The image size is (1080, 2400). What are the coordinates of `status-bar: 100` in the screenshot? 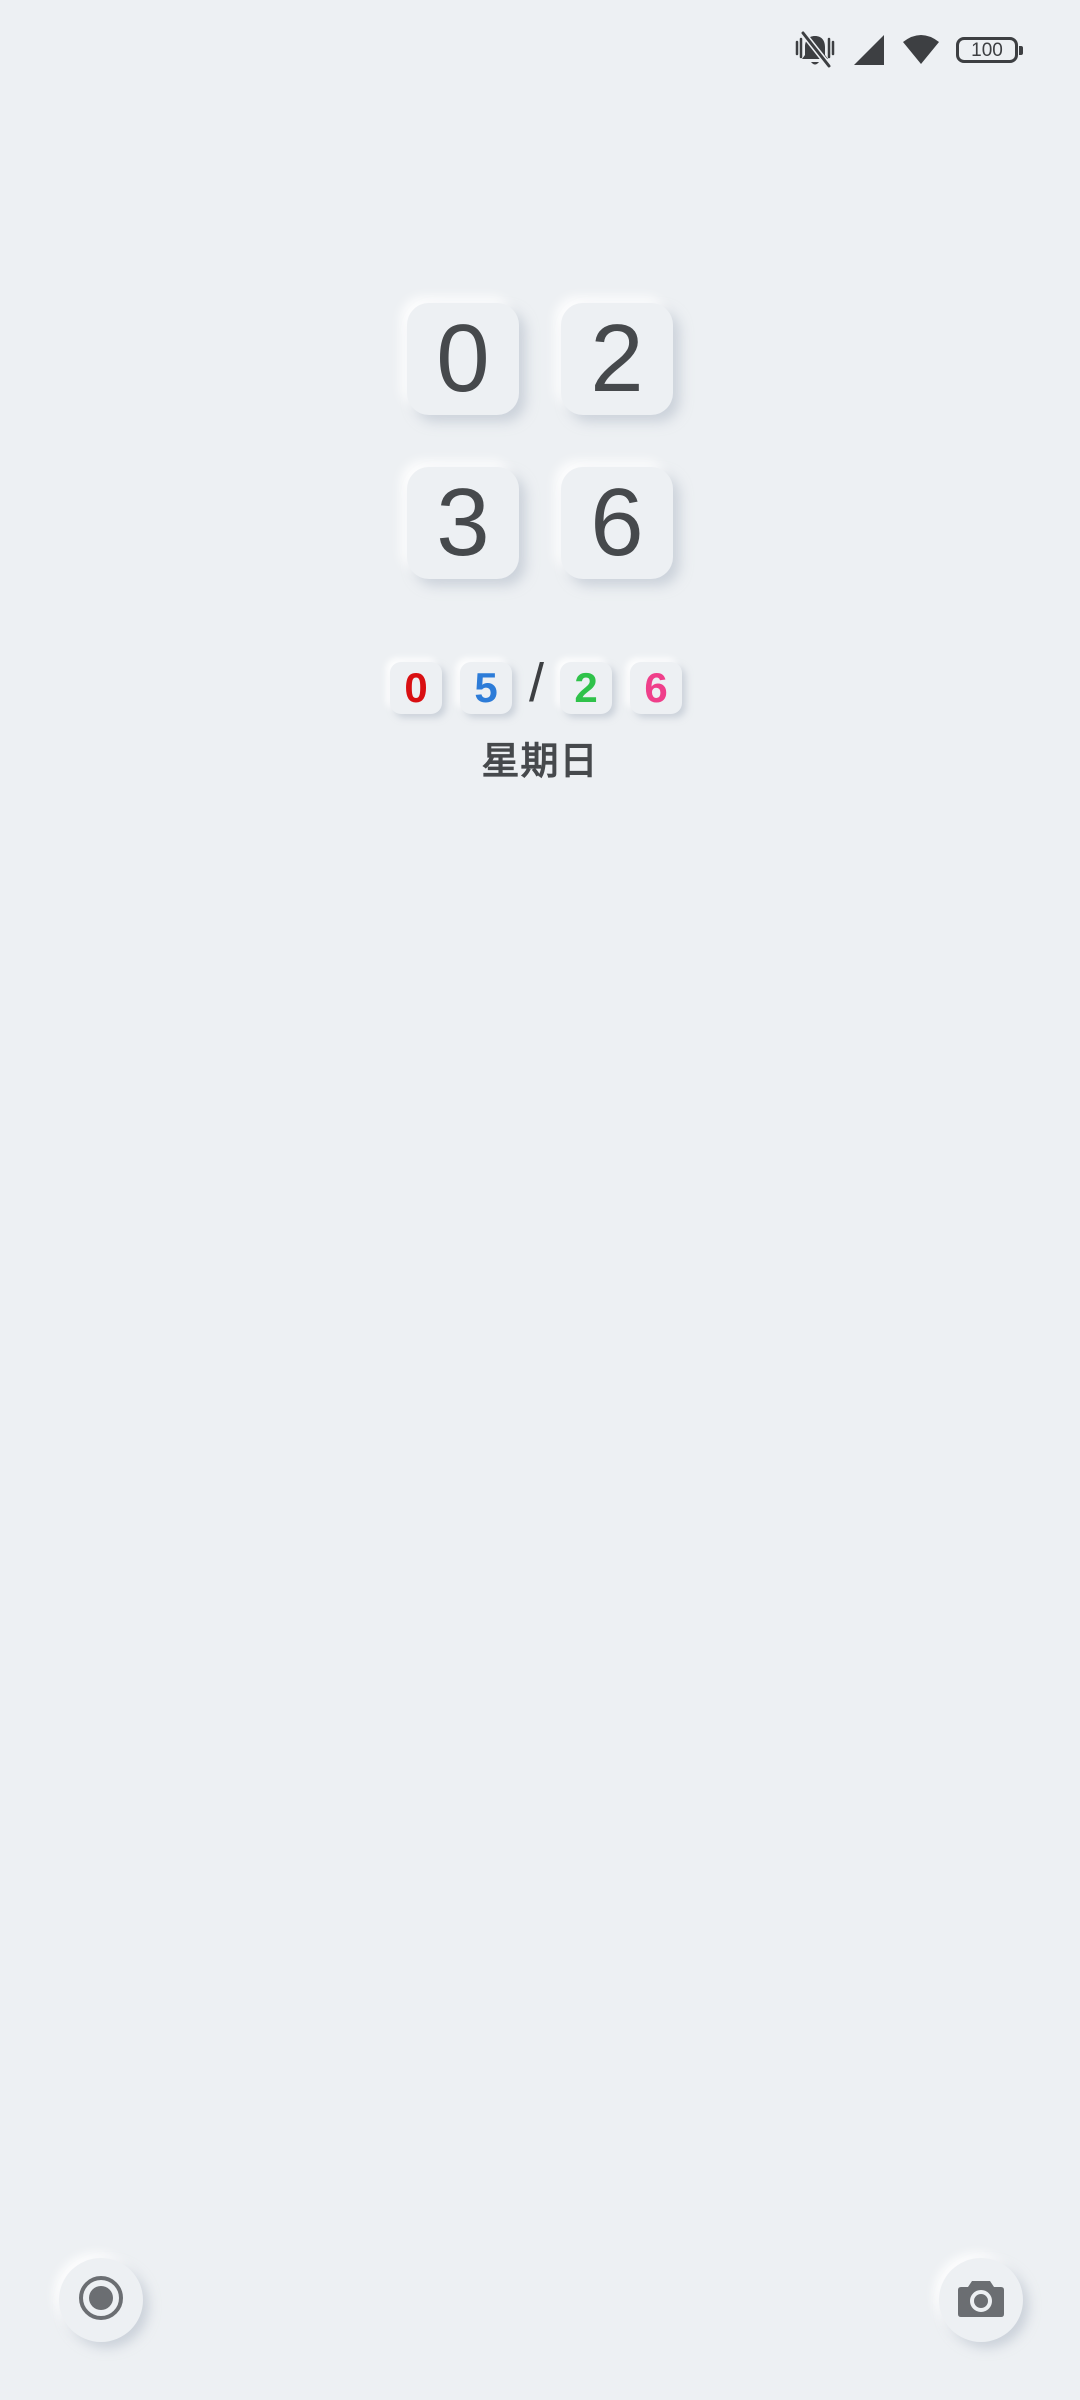 It's located at (908, 50).